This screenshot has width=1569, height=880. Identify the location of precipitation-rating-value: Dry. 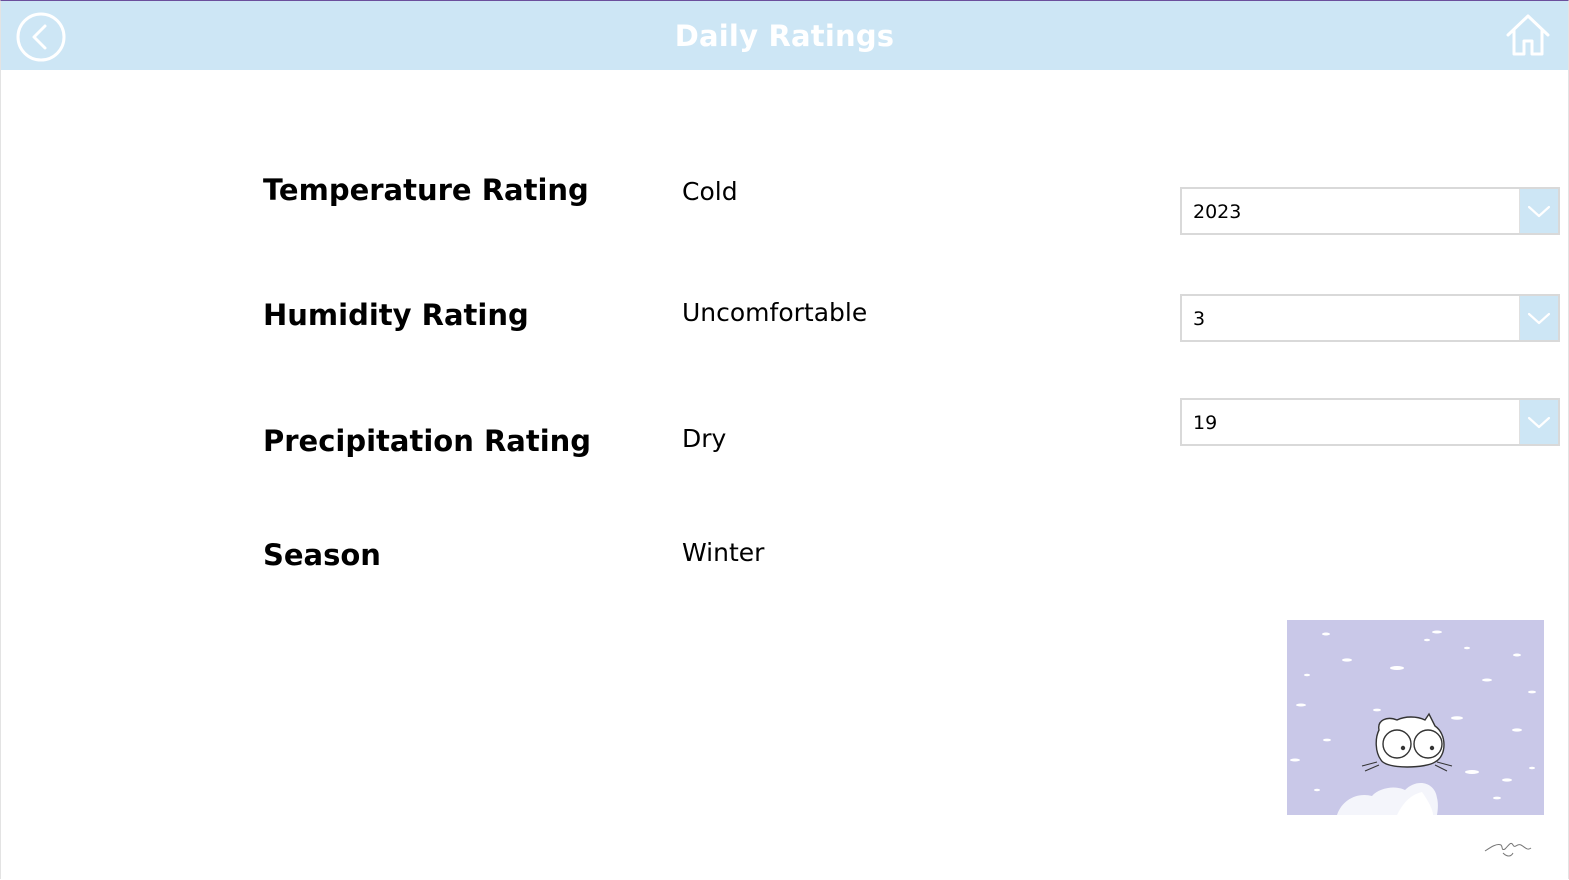
(704, 438).